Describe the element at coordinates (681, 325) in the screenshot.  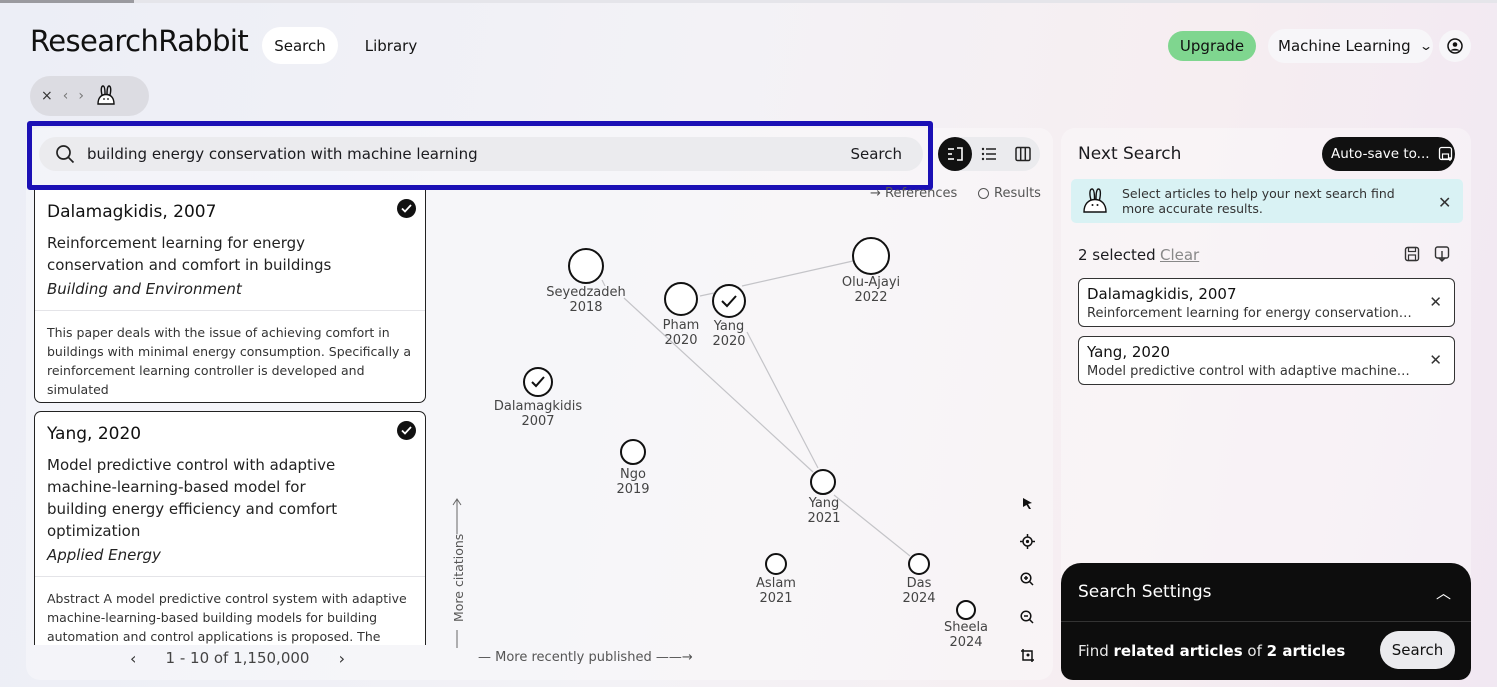
I see `node-name: Pham` at that location.